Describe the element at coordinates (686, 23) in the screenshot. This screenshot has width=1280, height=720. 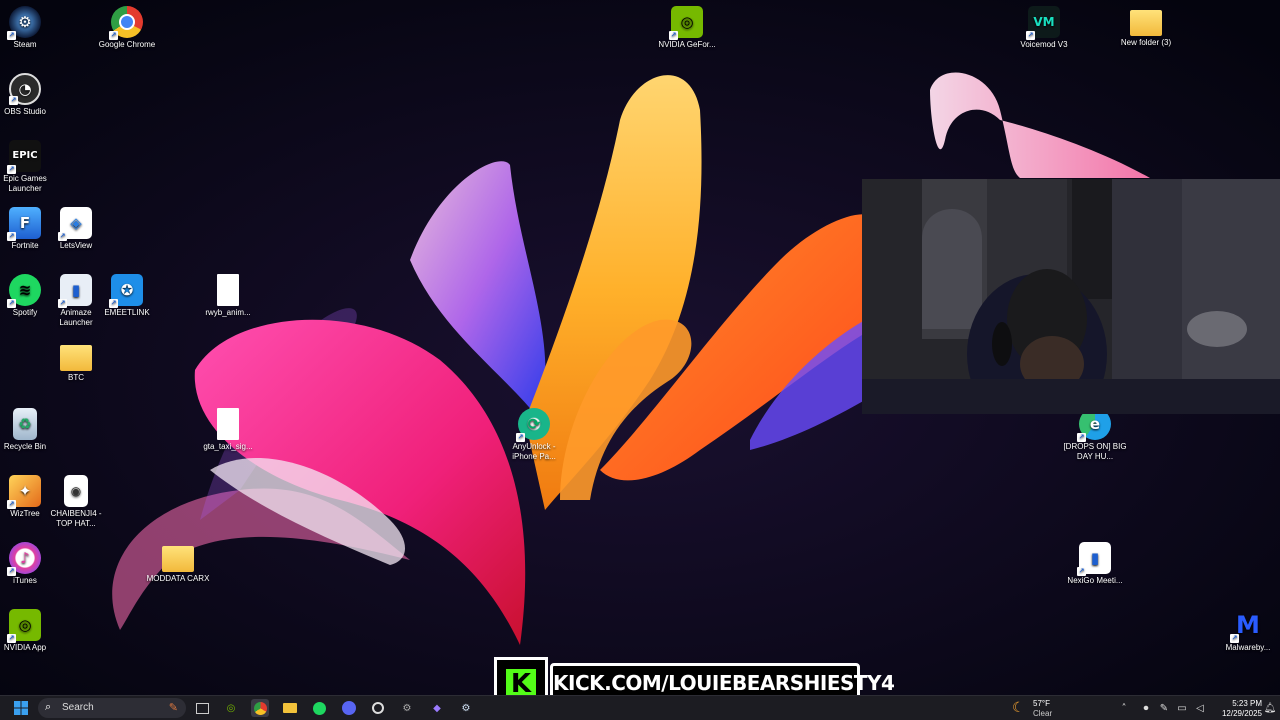
I see `nvidia-geforce-icon: ◎ ↗` at that location.